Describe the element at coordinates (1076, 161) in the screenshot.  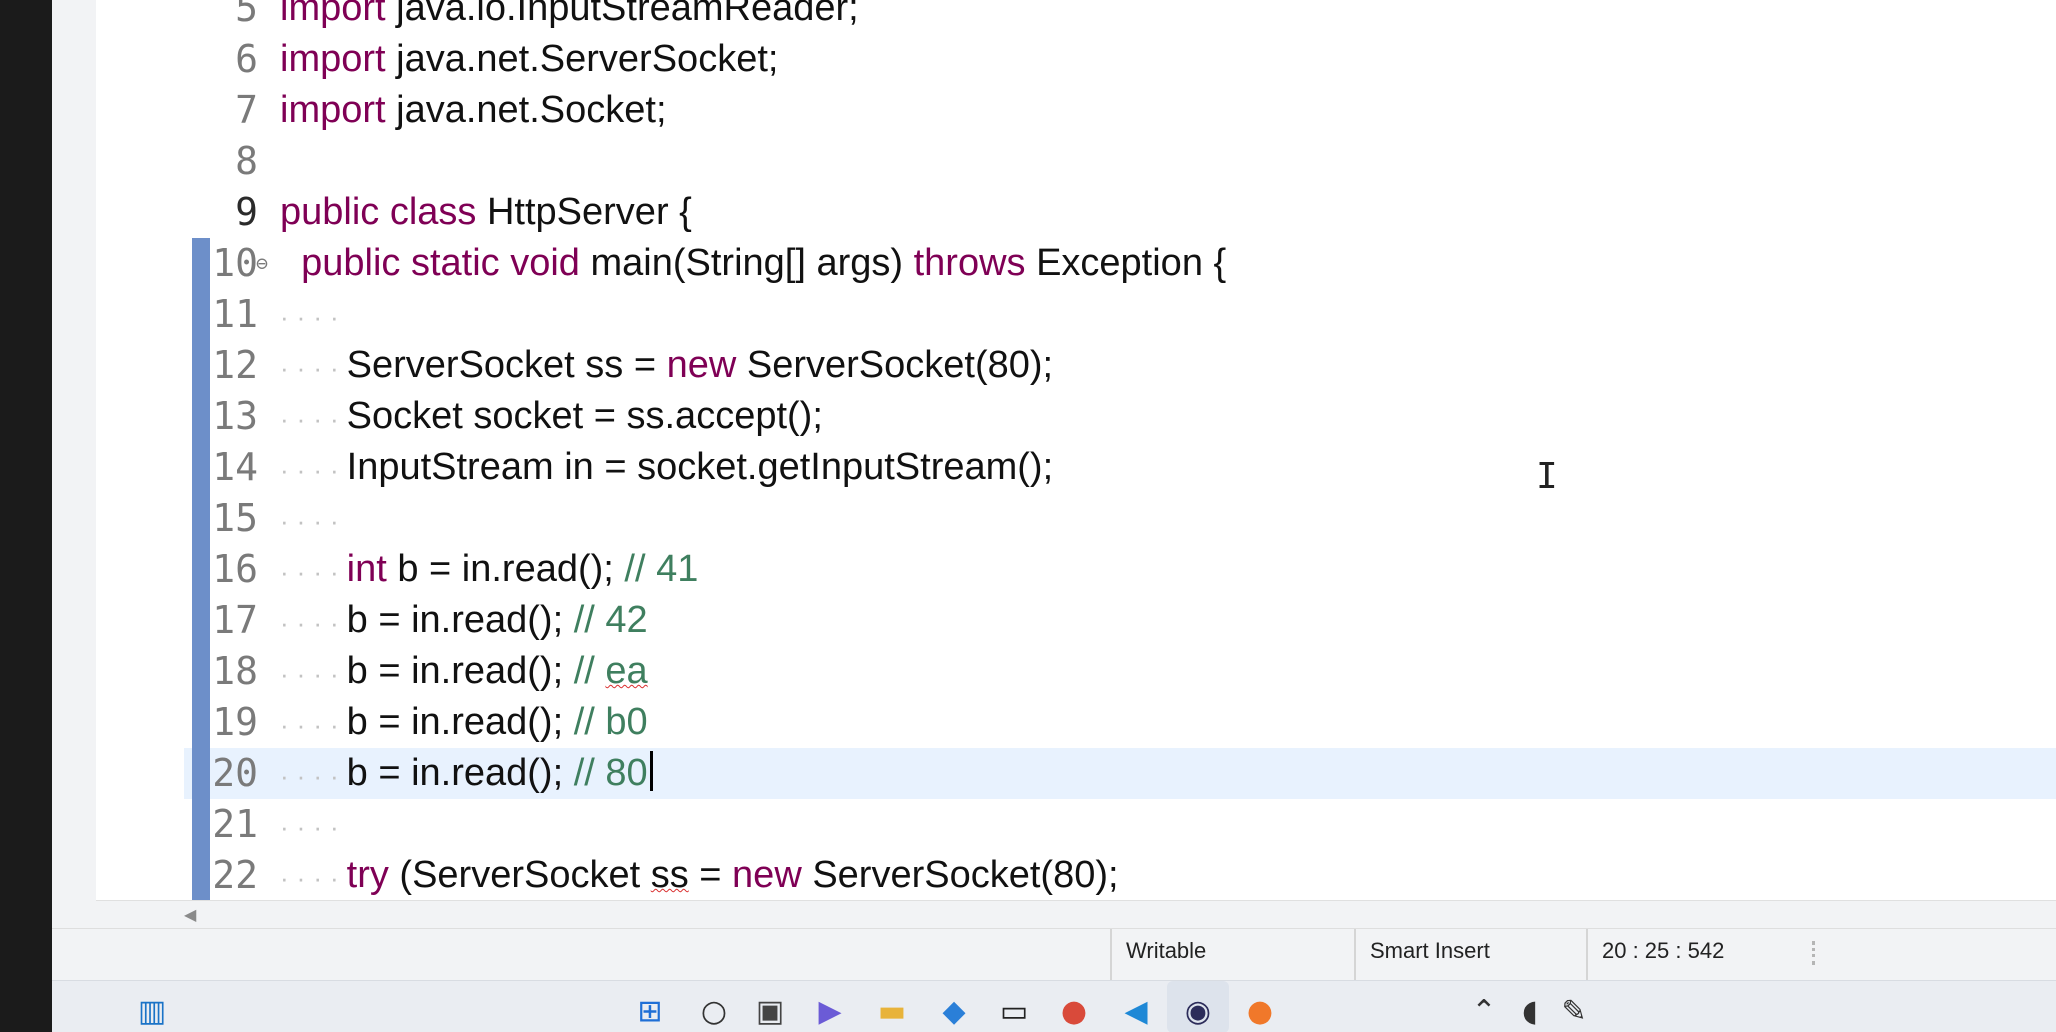
I see `code-line: 8` at that location.